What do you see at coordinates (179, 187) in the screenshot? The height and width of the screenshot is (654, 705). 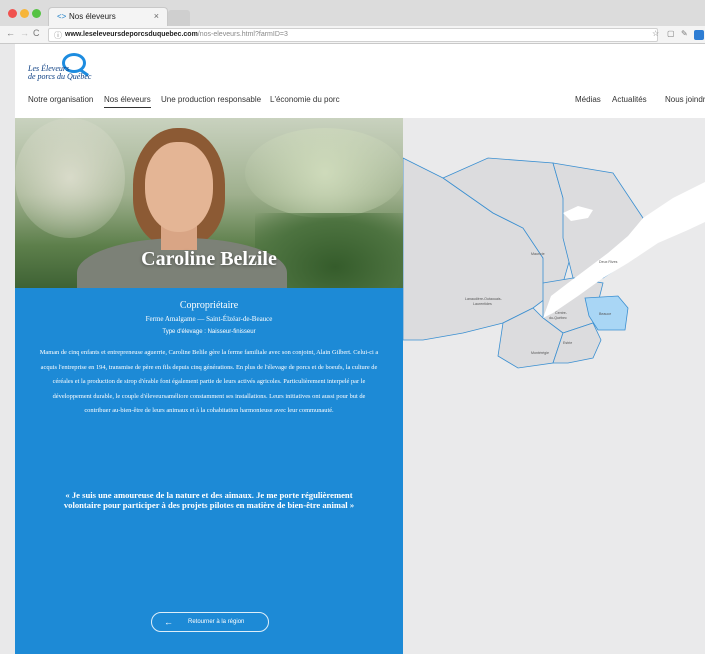 I see `photo-face` at bounding box center [179, 187].